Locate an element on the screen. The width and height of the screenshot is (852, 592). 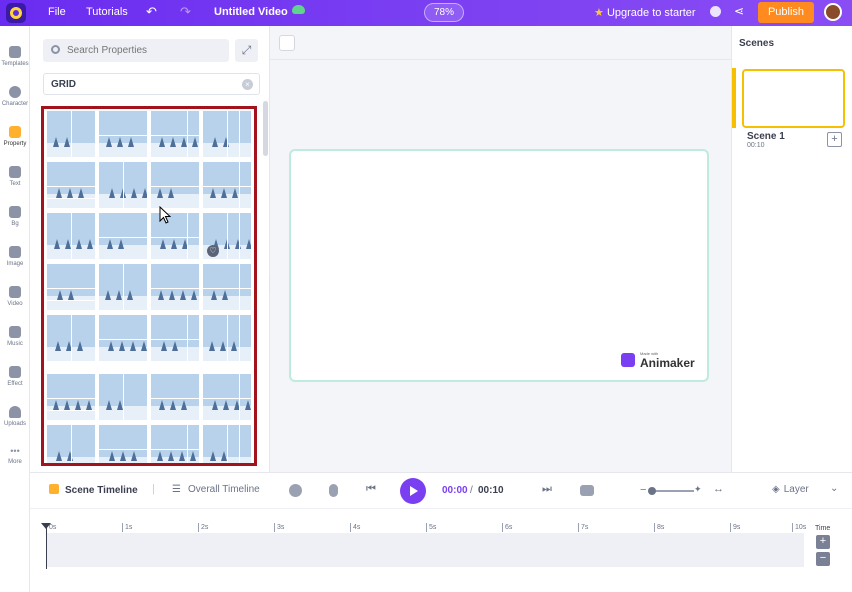
sidebar-item-more: ••• More is located at coordinates (15, 455).